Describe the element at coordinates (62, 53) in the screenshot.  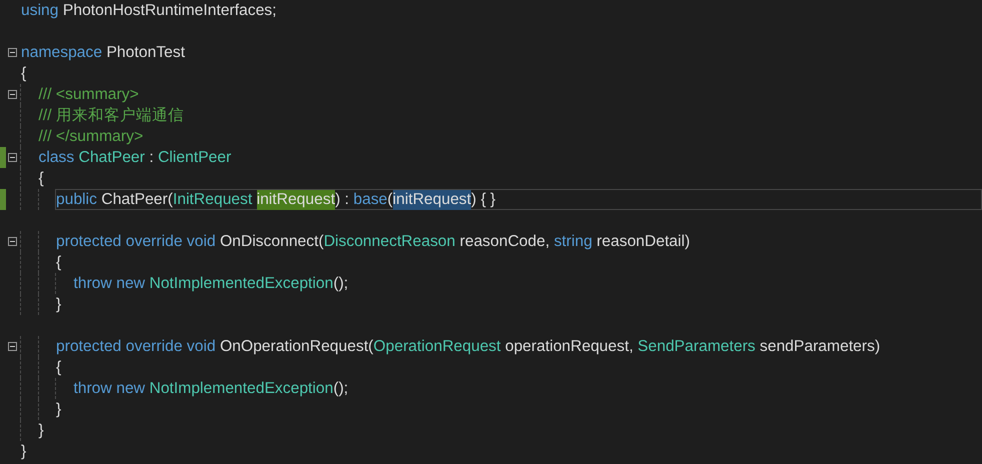
I see `code-keyword: namespace` at that location.